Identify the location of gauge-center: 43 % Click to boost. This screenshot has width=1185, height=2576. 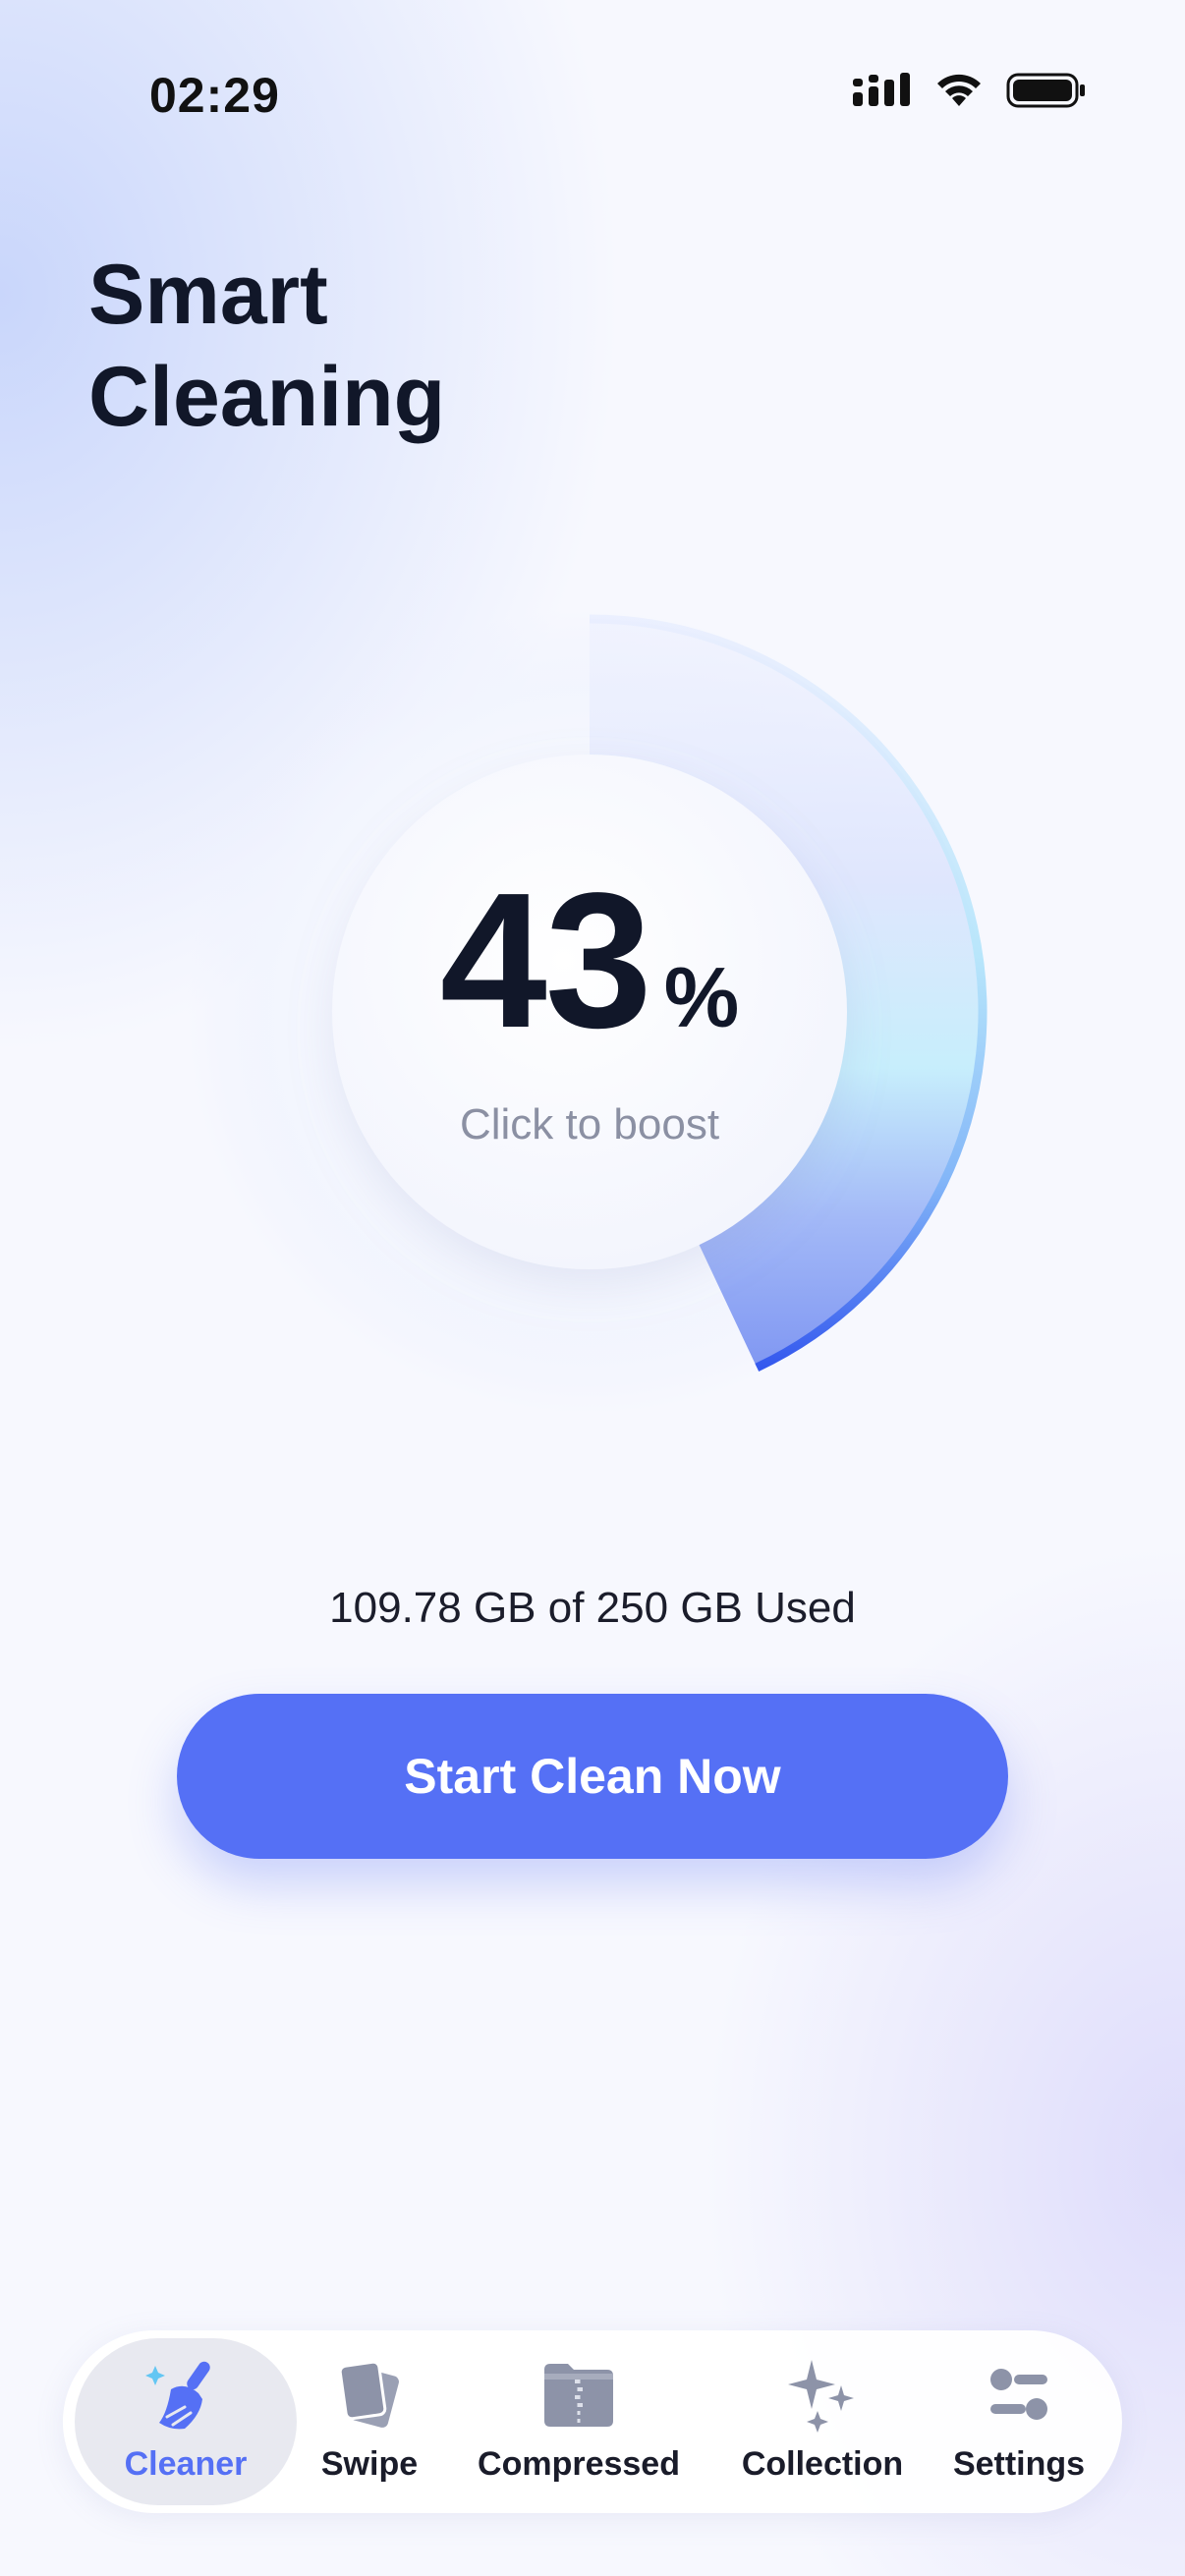
(590, 1012).